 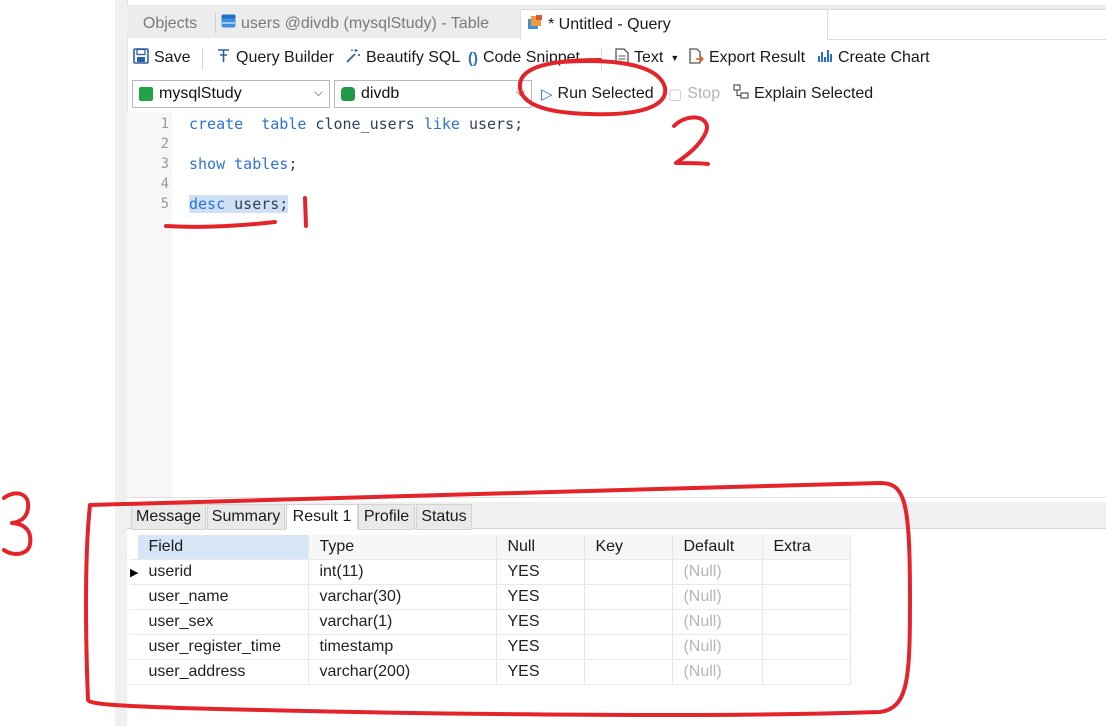 I want to click on column-header-key: Key, so click(x=629, y=547).